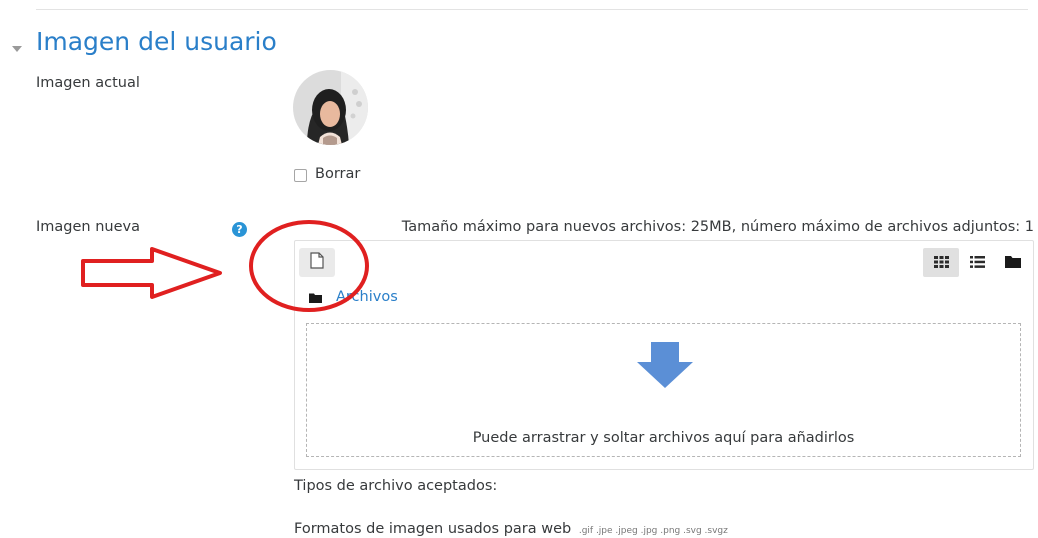 The image size is (1038, 538). I want to click on view-list-button, so click(977, 262).